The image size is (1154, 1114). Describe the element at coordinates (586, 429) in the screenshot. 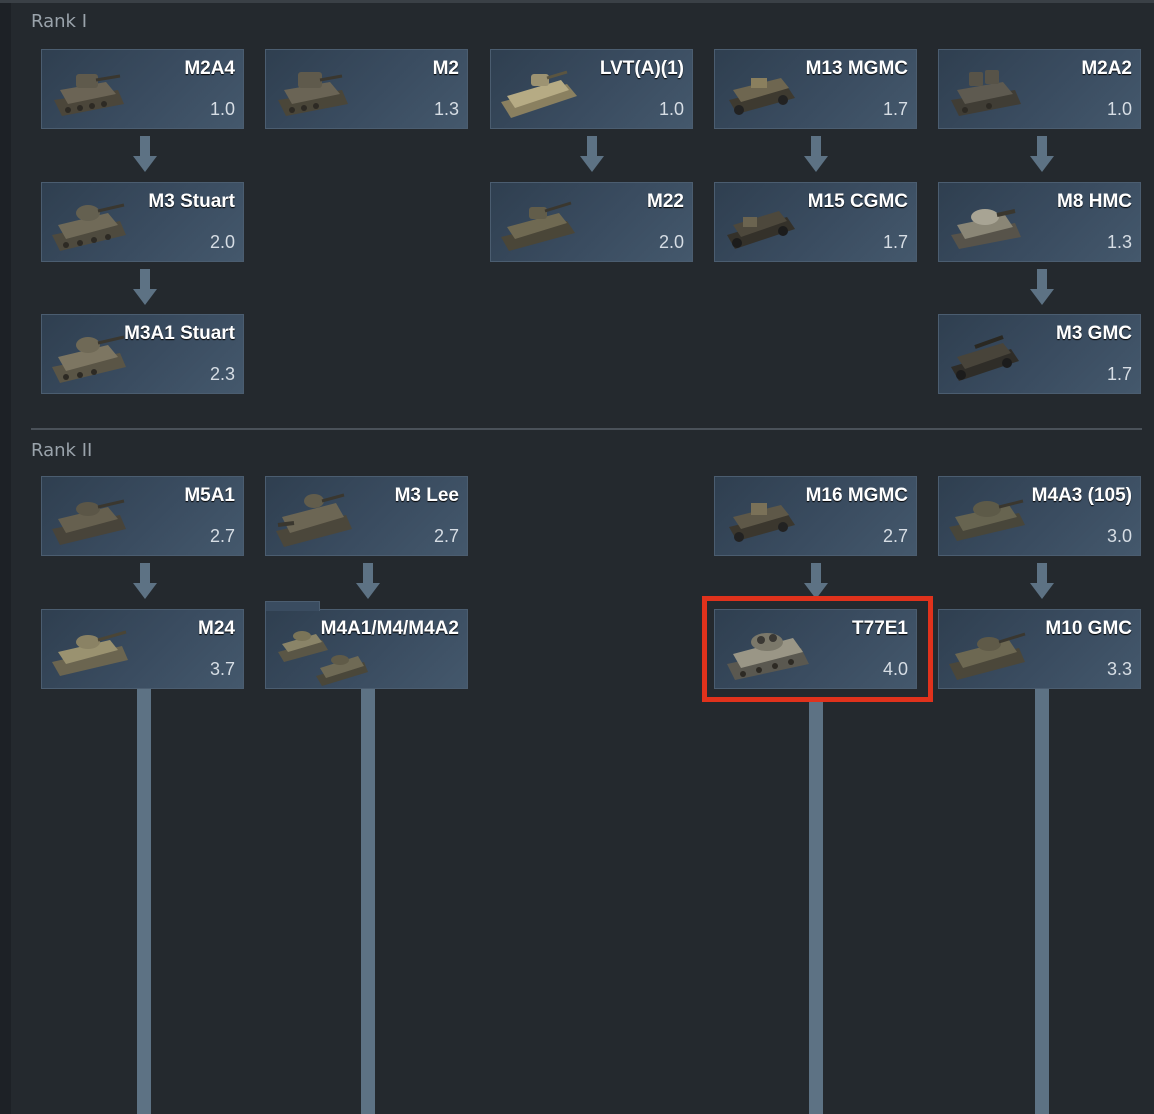

I see `rank-divider` at that location.